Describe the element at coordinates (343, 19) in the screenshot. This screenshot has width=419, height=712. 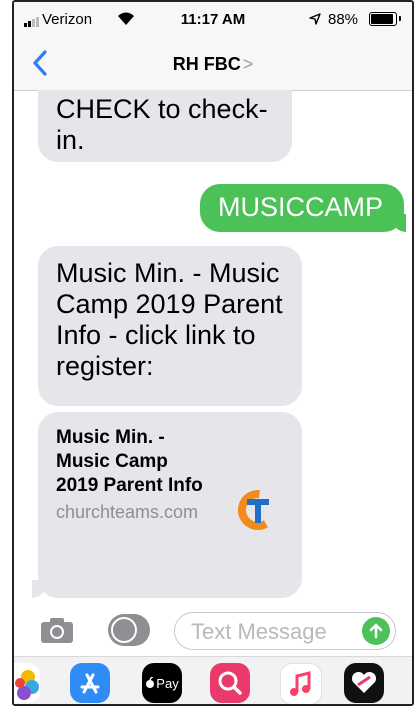
I see `battery-percent: 88%` at that location.